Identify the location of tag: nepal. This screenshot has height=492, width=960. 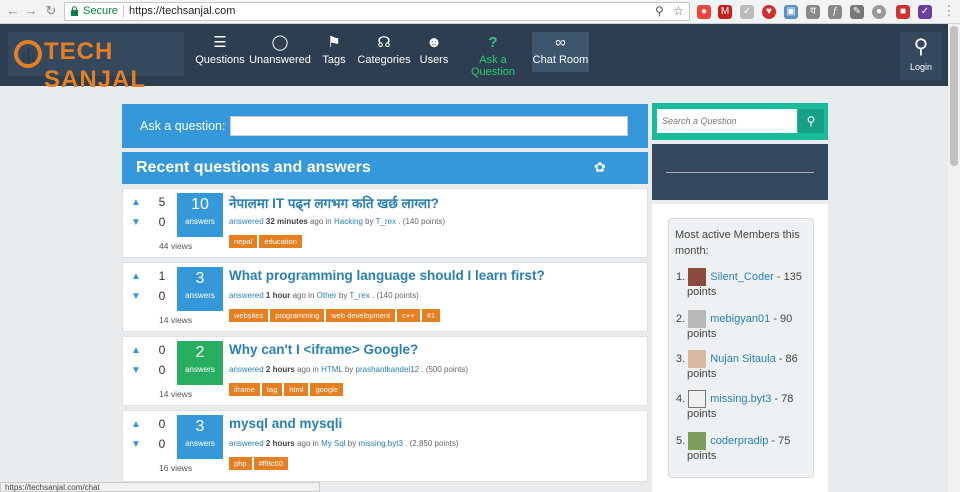
(243, 241).